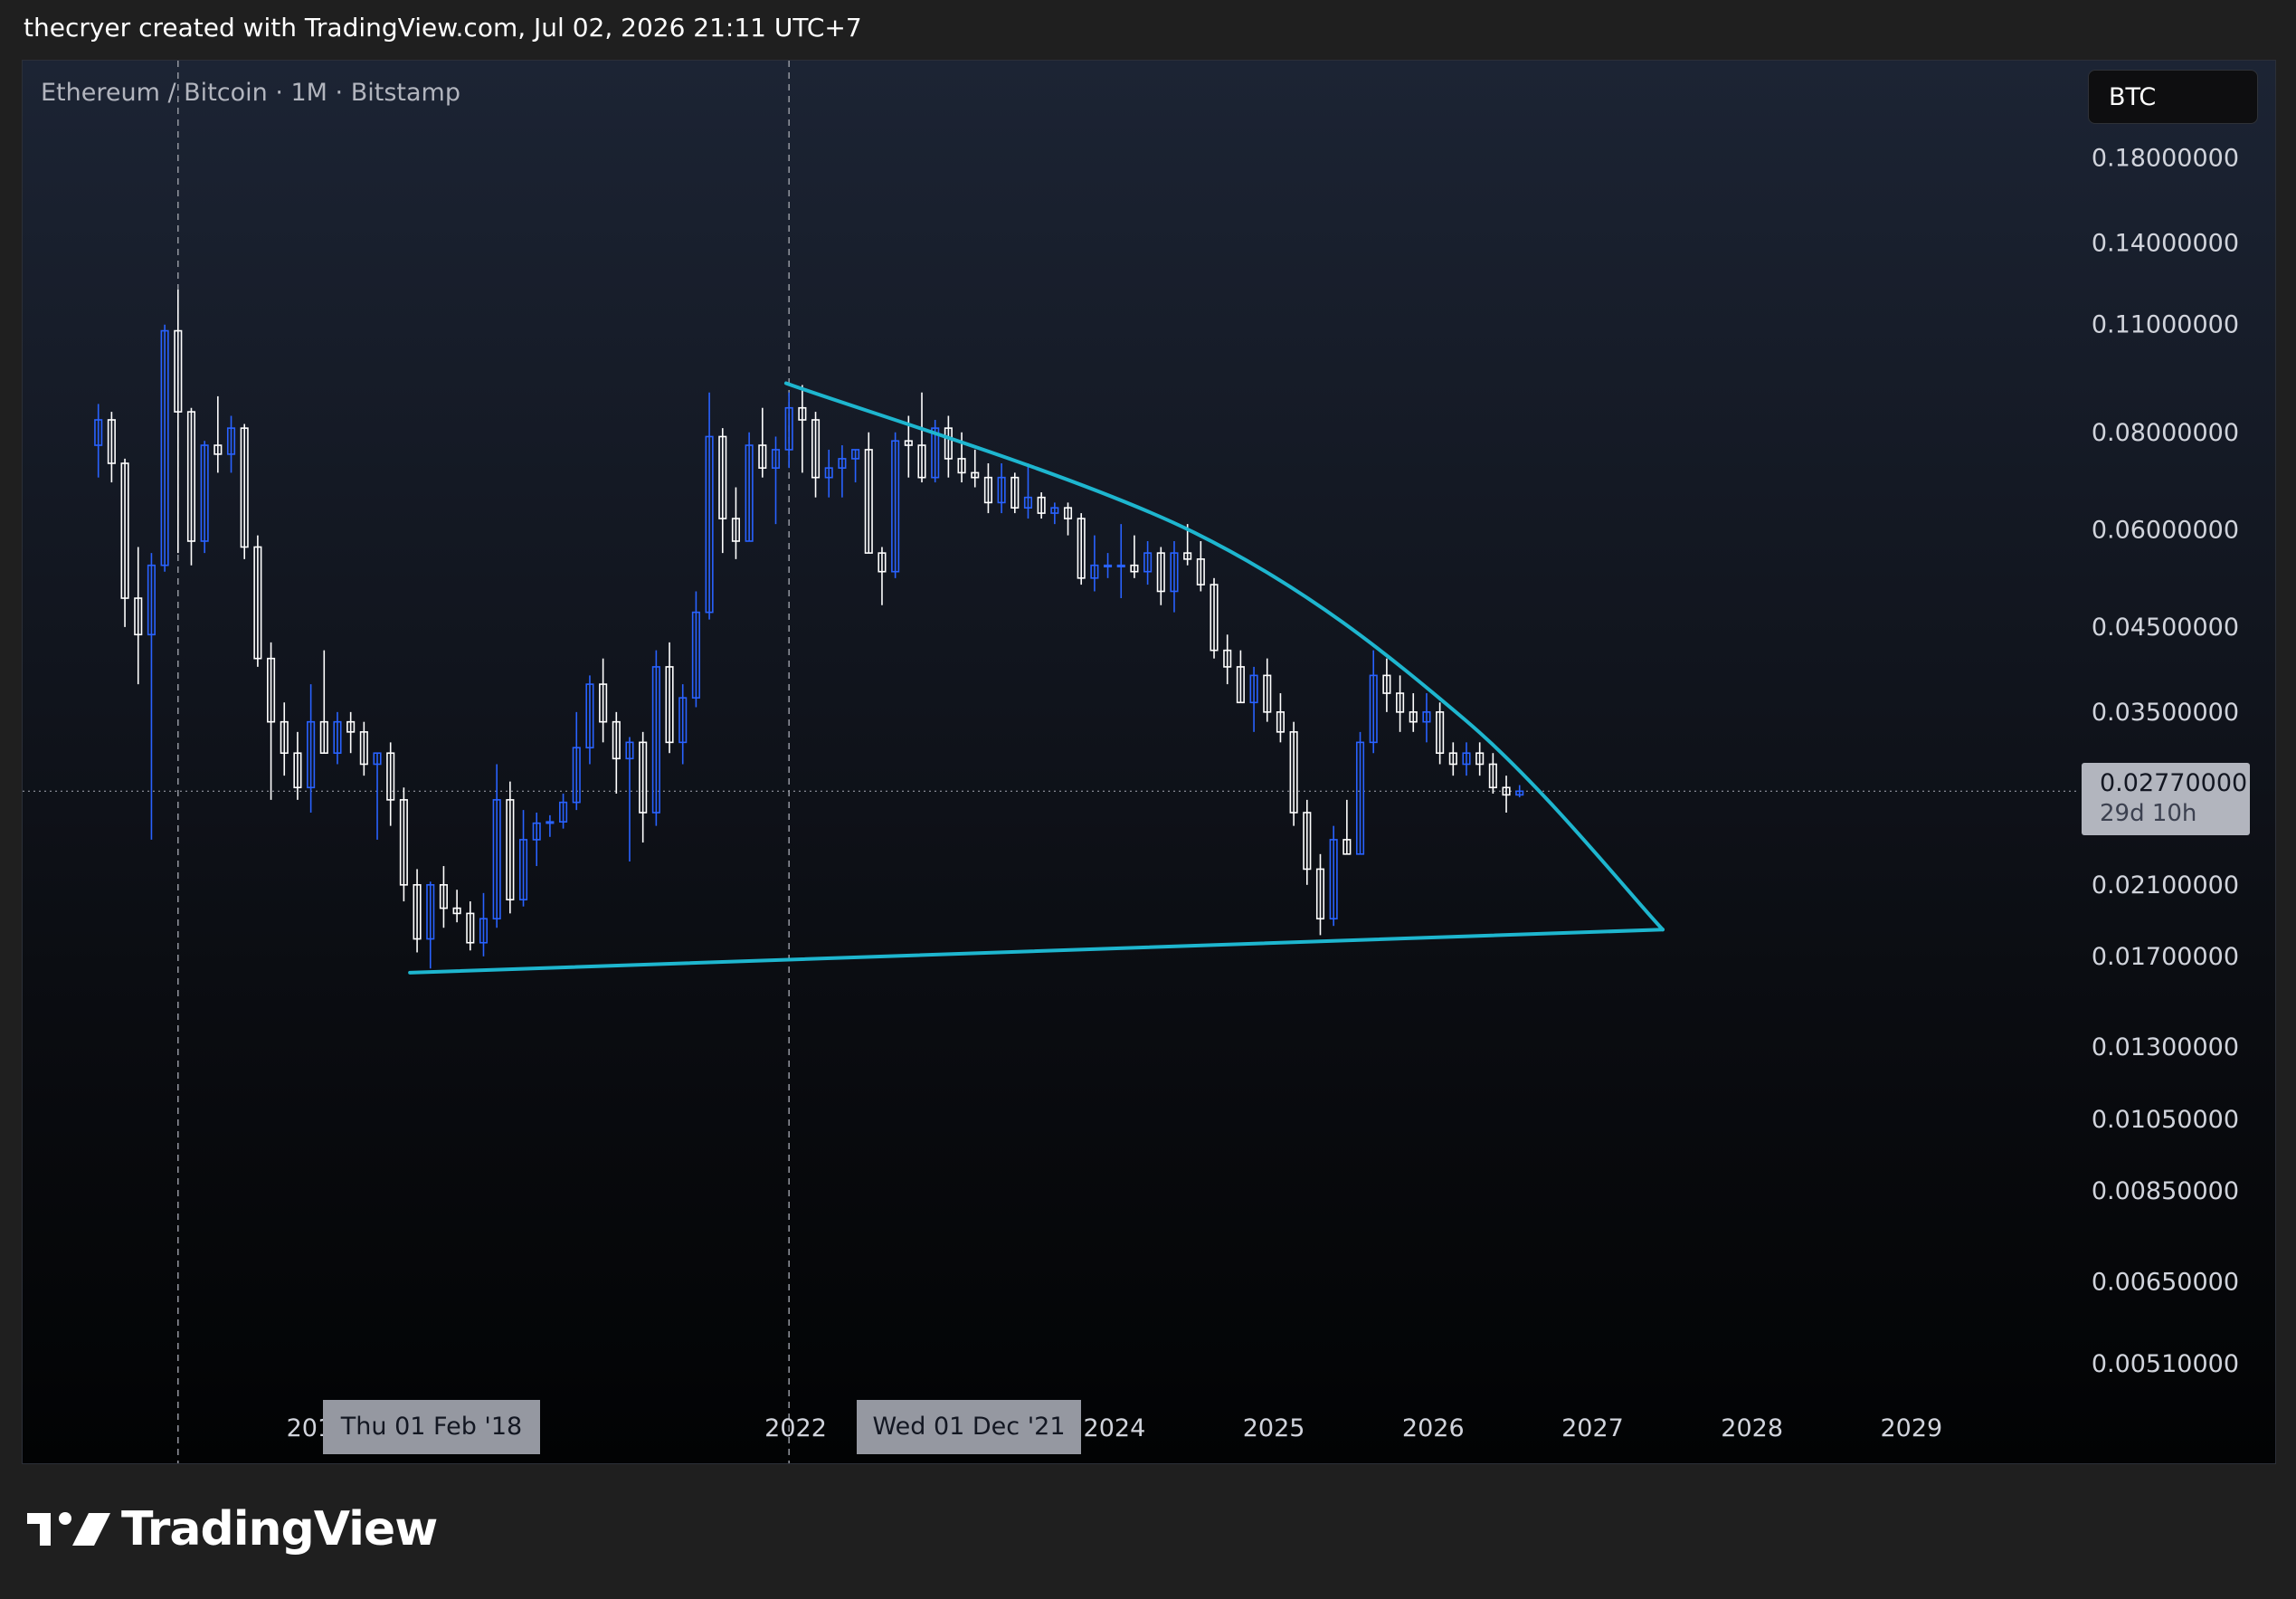 This screenshot has height=1599, width=2296. What do you see at coordinates (2165, 1364) in the screenshot?
I see `y-axis-tick-label: 0.00510000` at bounding box center [2165, 1364].